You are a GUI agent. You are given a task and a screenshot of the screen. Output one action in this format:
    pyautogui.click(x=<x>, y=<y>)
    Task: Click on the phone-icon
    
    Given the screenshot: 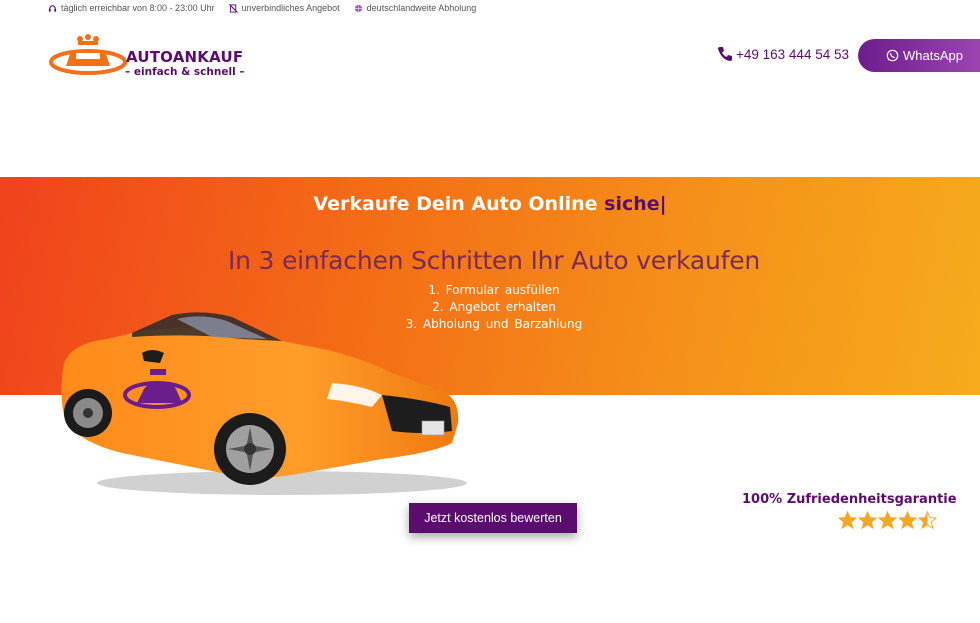 What is the action you would take?
    pyautogui.click(x=725, y=54)
    